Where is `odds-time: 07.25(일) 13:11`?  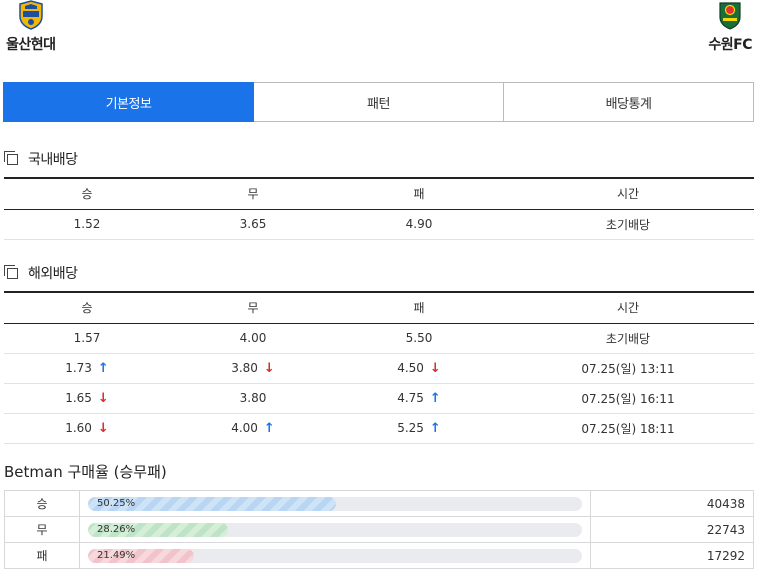
odds-time: 07.25(일) 13:11 is located at coordinates (628, 368).